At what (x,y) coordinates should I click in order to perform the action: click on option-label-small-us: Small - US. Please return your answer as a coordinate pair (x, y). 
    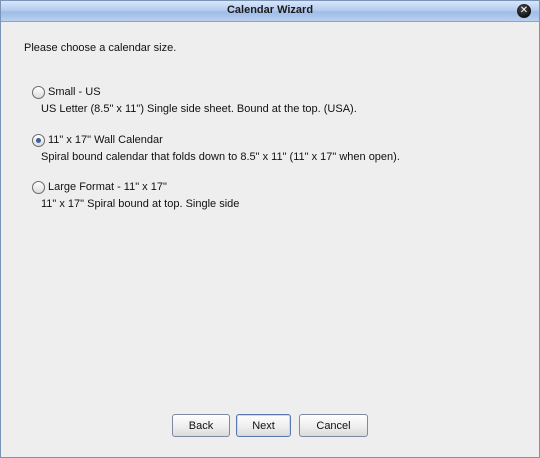
    Looking at the image, I should click on (74, 92).